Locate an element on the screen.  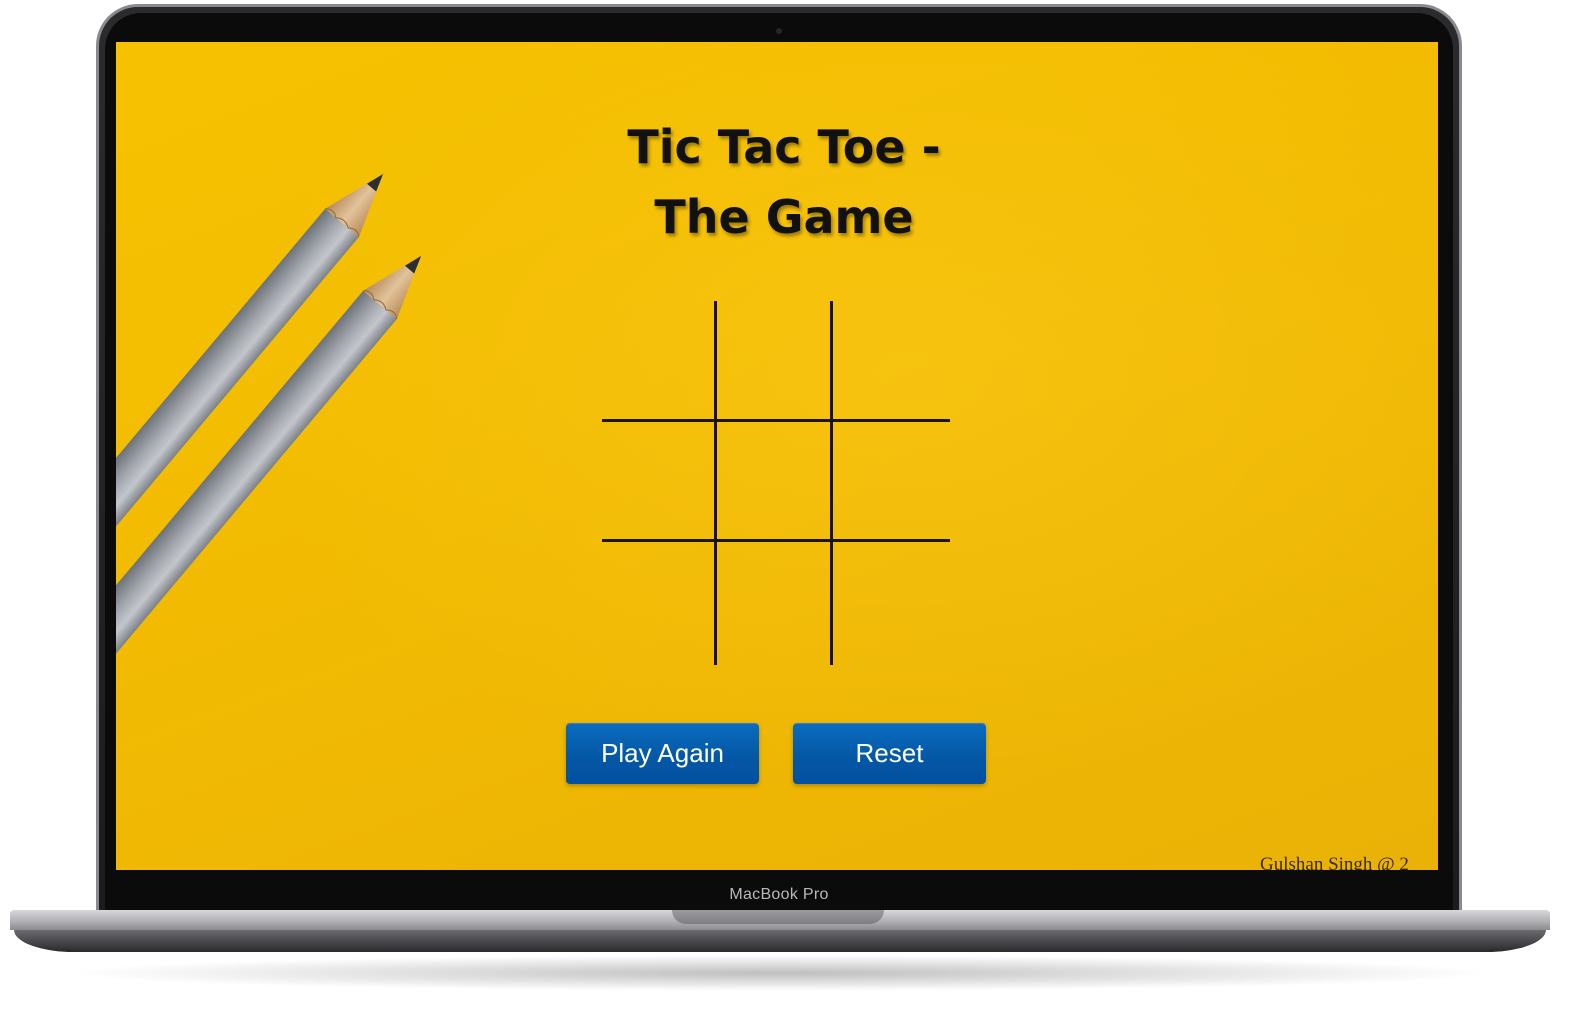
tic-tac-toe-board is located at coordinates (776, 483).